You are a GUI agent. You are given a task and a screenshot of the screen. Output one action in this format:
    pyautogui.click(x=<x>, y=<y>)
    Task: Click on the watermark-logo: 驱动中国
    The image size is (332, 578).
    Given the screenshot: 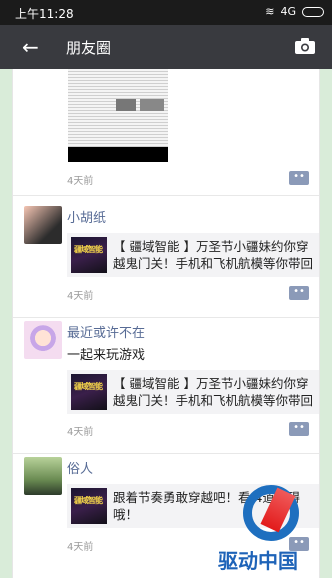 What is the action you would take?
    pyautogui.click(x=270, y=531)
    